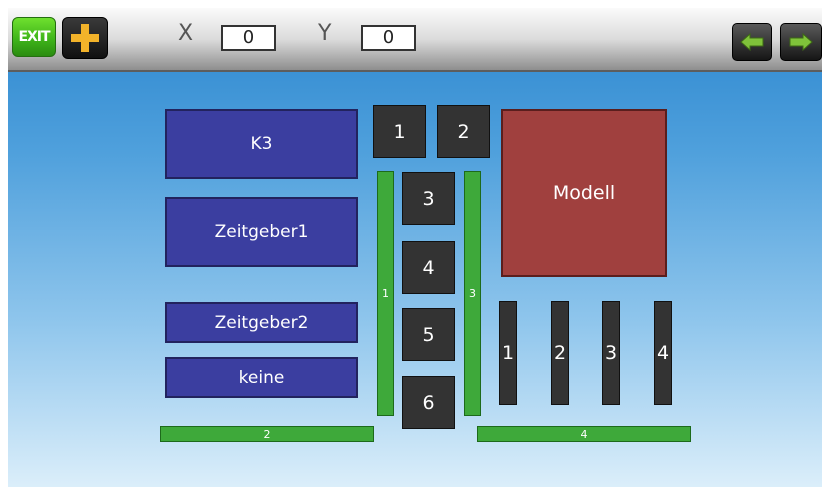 Image resolution: width=822 pixels, height=487 pixels. I want to click on display-item-1: K3, so click(261, 144).